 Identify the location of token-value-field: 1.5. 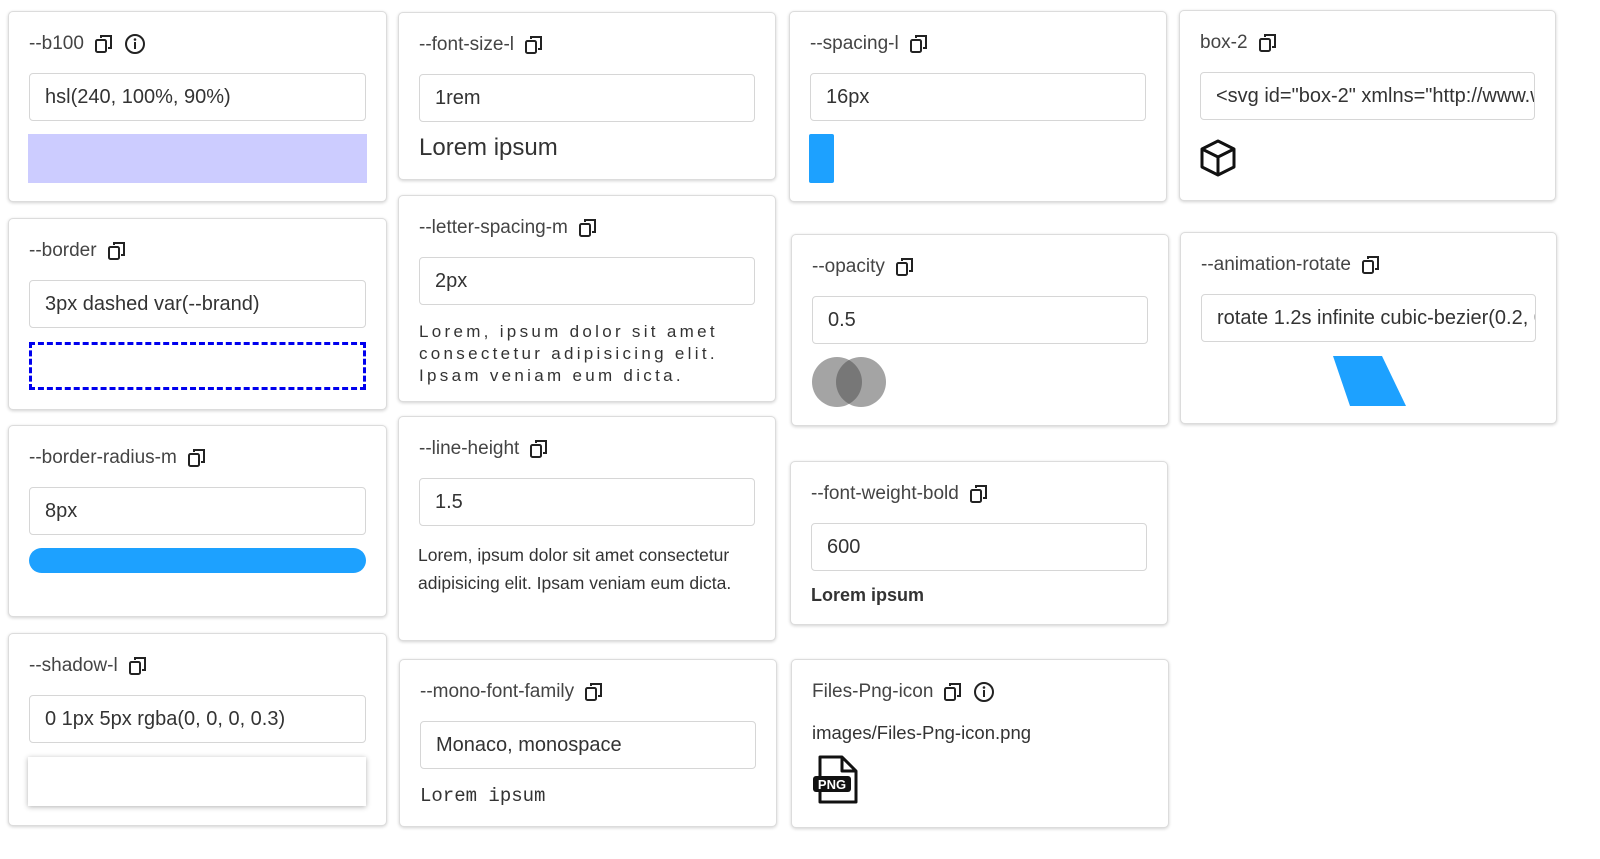
(587, 502).